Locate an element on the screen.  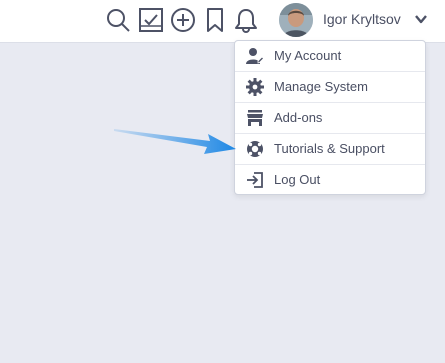
top-bar: Igor Kryltsov is located at coordinates (222, 21).